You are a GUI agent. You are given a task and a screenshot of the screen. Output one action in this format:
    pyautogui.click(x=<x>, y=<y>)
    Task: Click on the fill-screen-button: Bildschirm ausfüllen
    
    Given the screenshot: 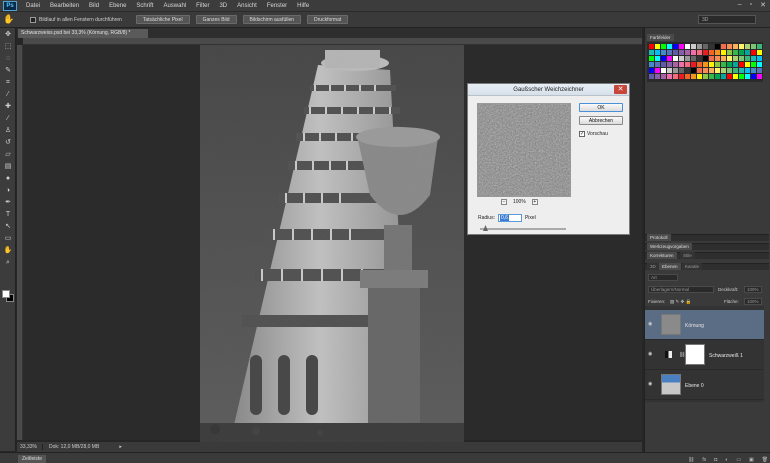 What is the action you would take?
    pyautogui.click(x=272, y=19)
    